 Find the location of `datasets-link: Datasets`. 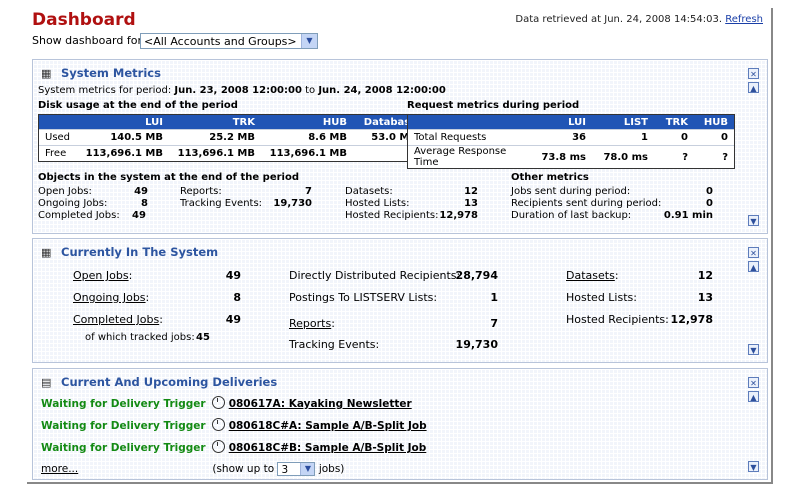

datasets-link: Datasets is located at coordinates (590, 275).